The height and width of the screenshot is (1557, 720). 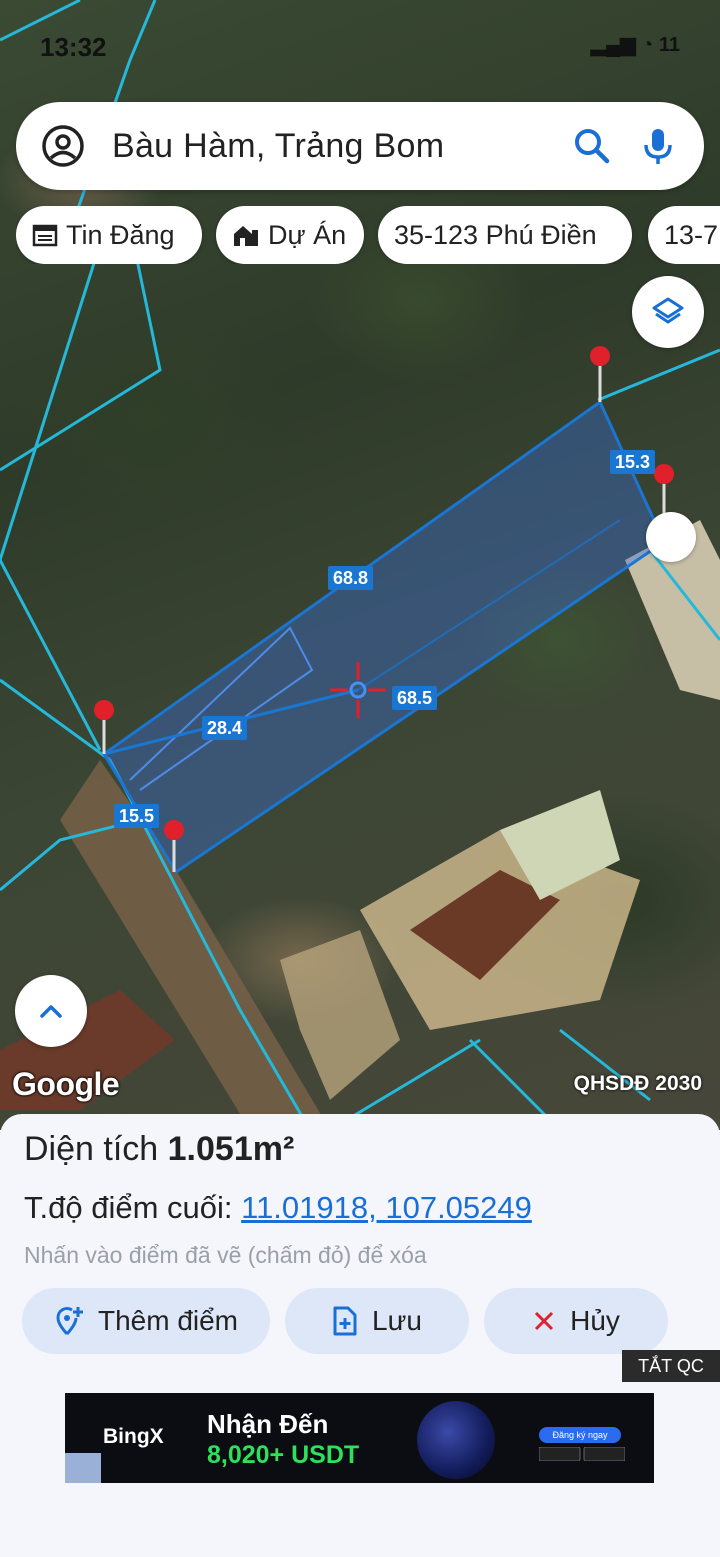 I want to click on chip-parcel-2: 13-7, so click(x=684, y=235).